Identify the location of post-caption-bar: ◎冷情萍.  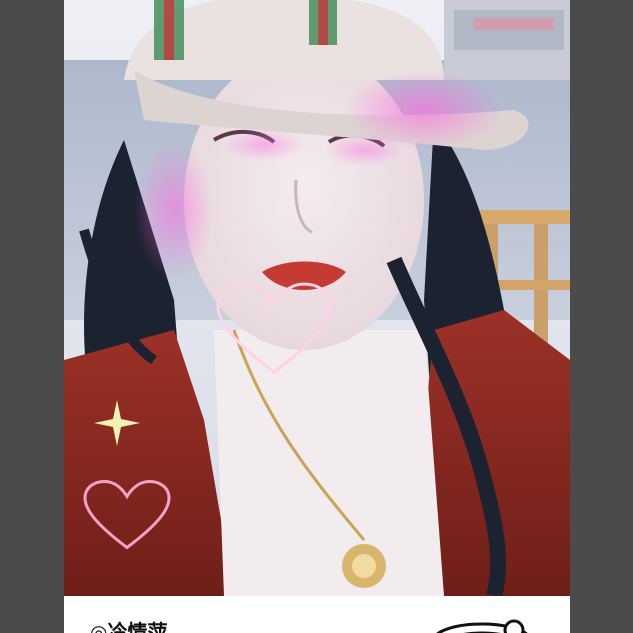
(317, 614).